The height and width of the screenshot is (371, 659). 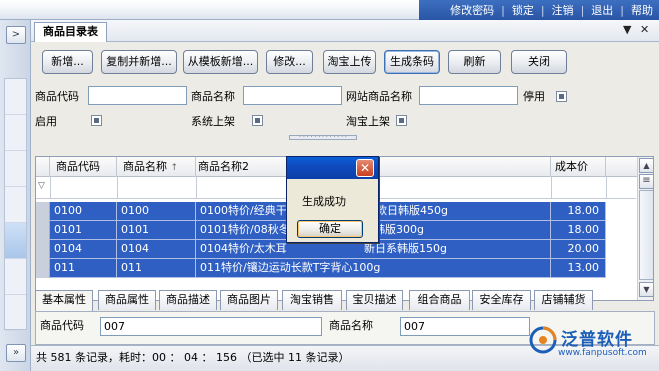 I want to click on tab-product-catalog: 商品目录表, so click(x=70, y=32).